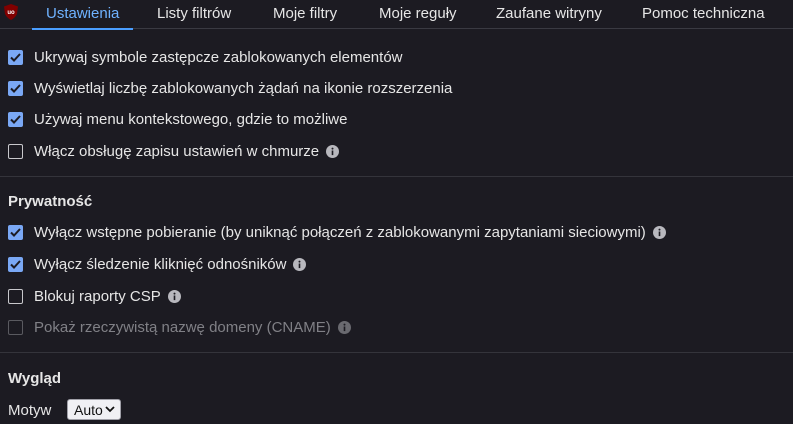 The image size is (793, 424). I want to click on theme-select-value: Auto, so click(88, 409).